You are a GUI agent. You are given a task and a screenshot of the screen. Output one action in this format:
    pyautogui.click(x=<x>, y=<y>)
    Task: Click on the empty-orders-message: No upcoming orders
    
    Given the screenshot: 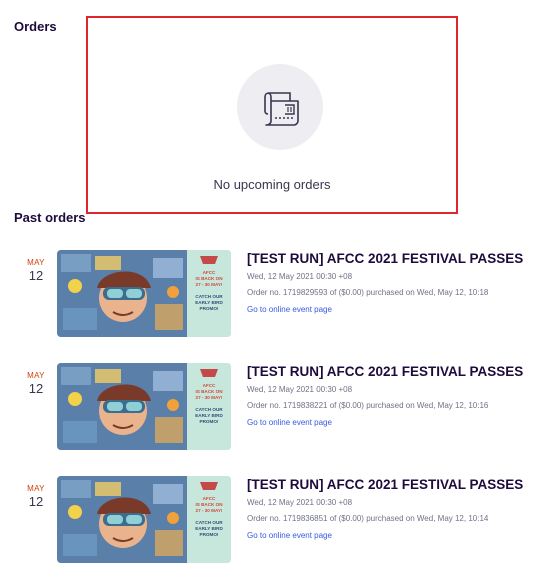 What is the action you would take?
    pyautogui.click(x=272, y=184)
    